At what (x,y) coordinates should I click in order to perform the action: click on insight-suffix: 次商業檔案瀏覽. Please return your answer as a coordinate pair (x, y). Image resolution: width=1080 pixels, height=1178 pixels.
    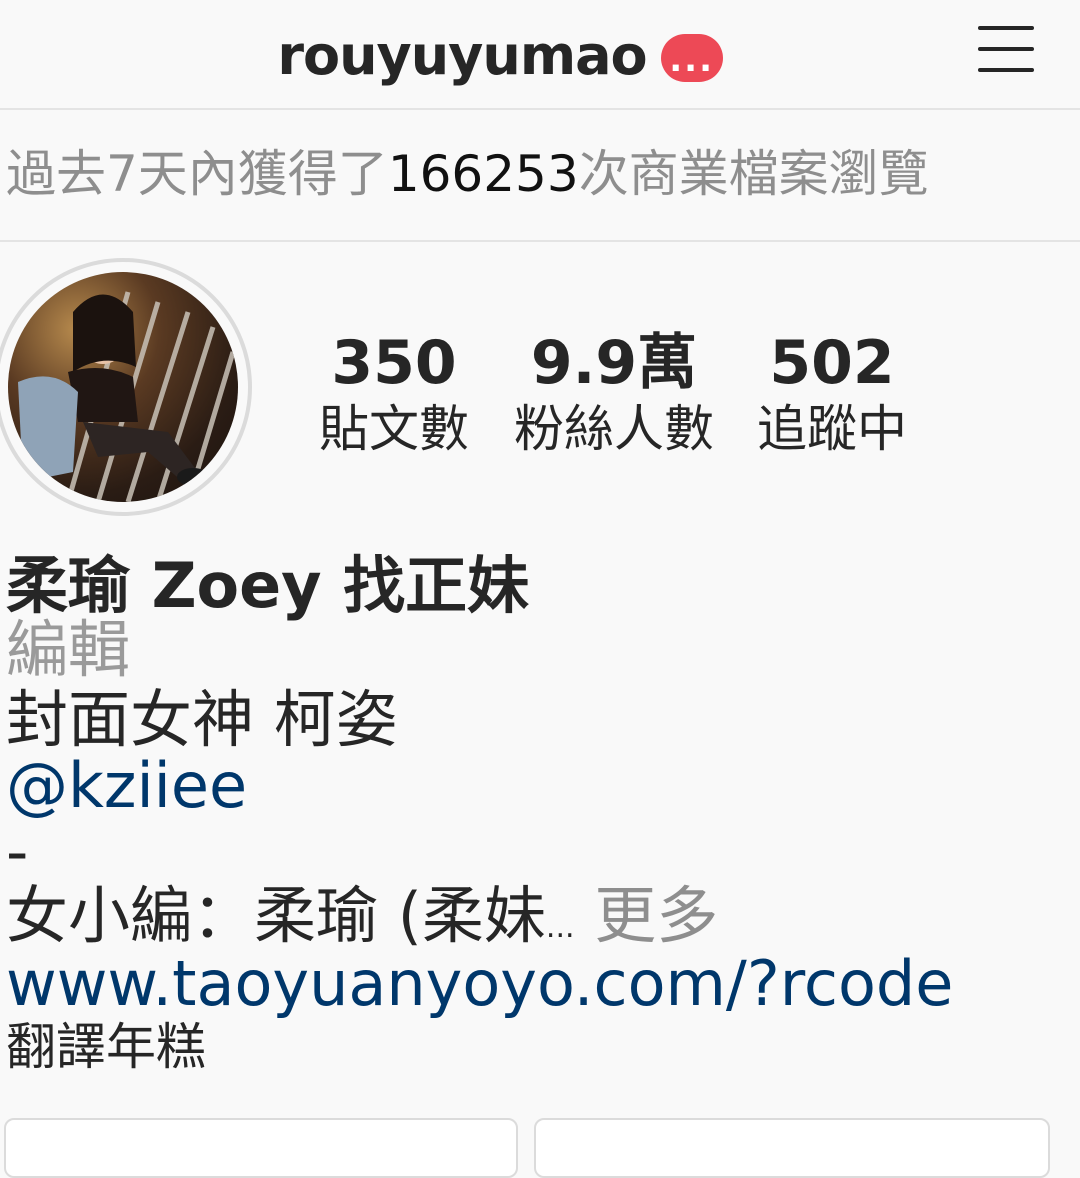
    Looking at the image, I should click on (753, 174).